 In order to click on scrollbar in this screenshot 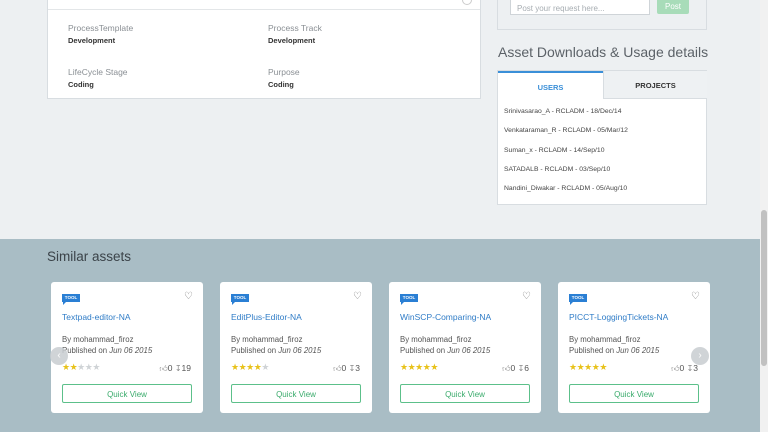, I will do `click(764, 216)`.